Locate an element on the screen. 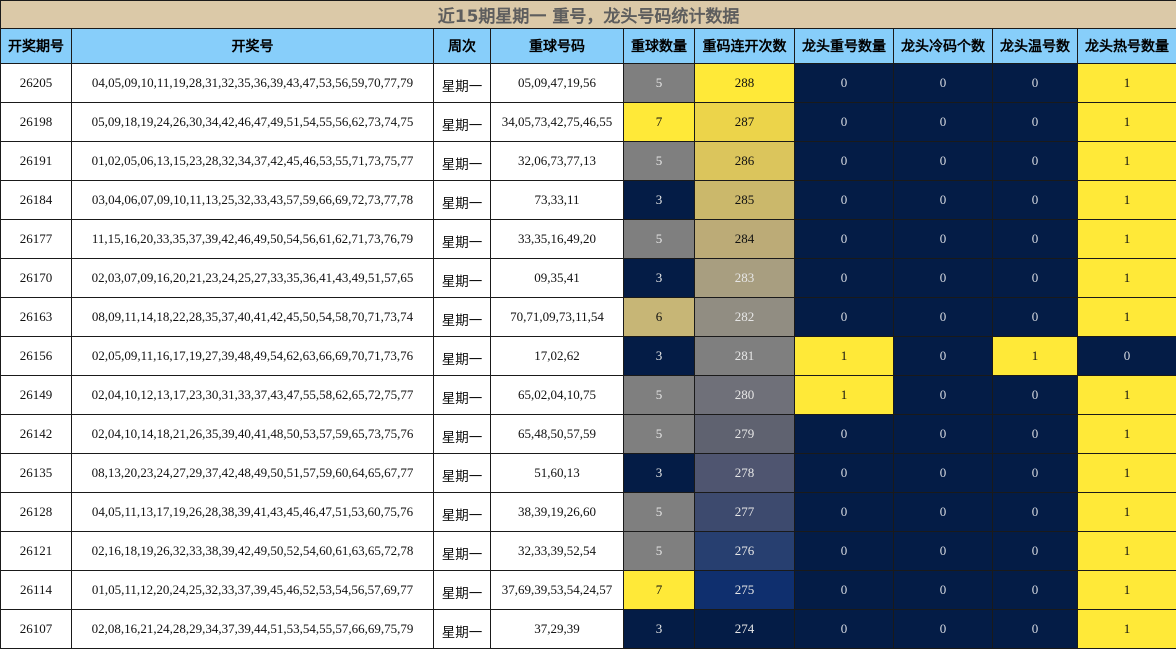 Image resolution: width=1176 pixels, height=649 pixels. period-cell: 26135 is located at coordinates (36, 473).